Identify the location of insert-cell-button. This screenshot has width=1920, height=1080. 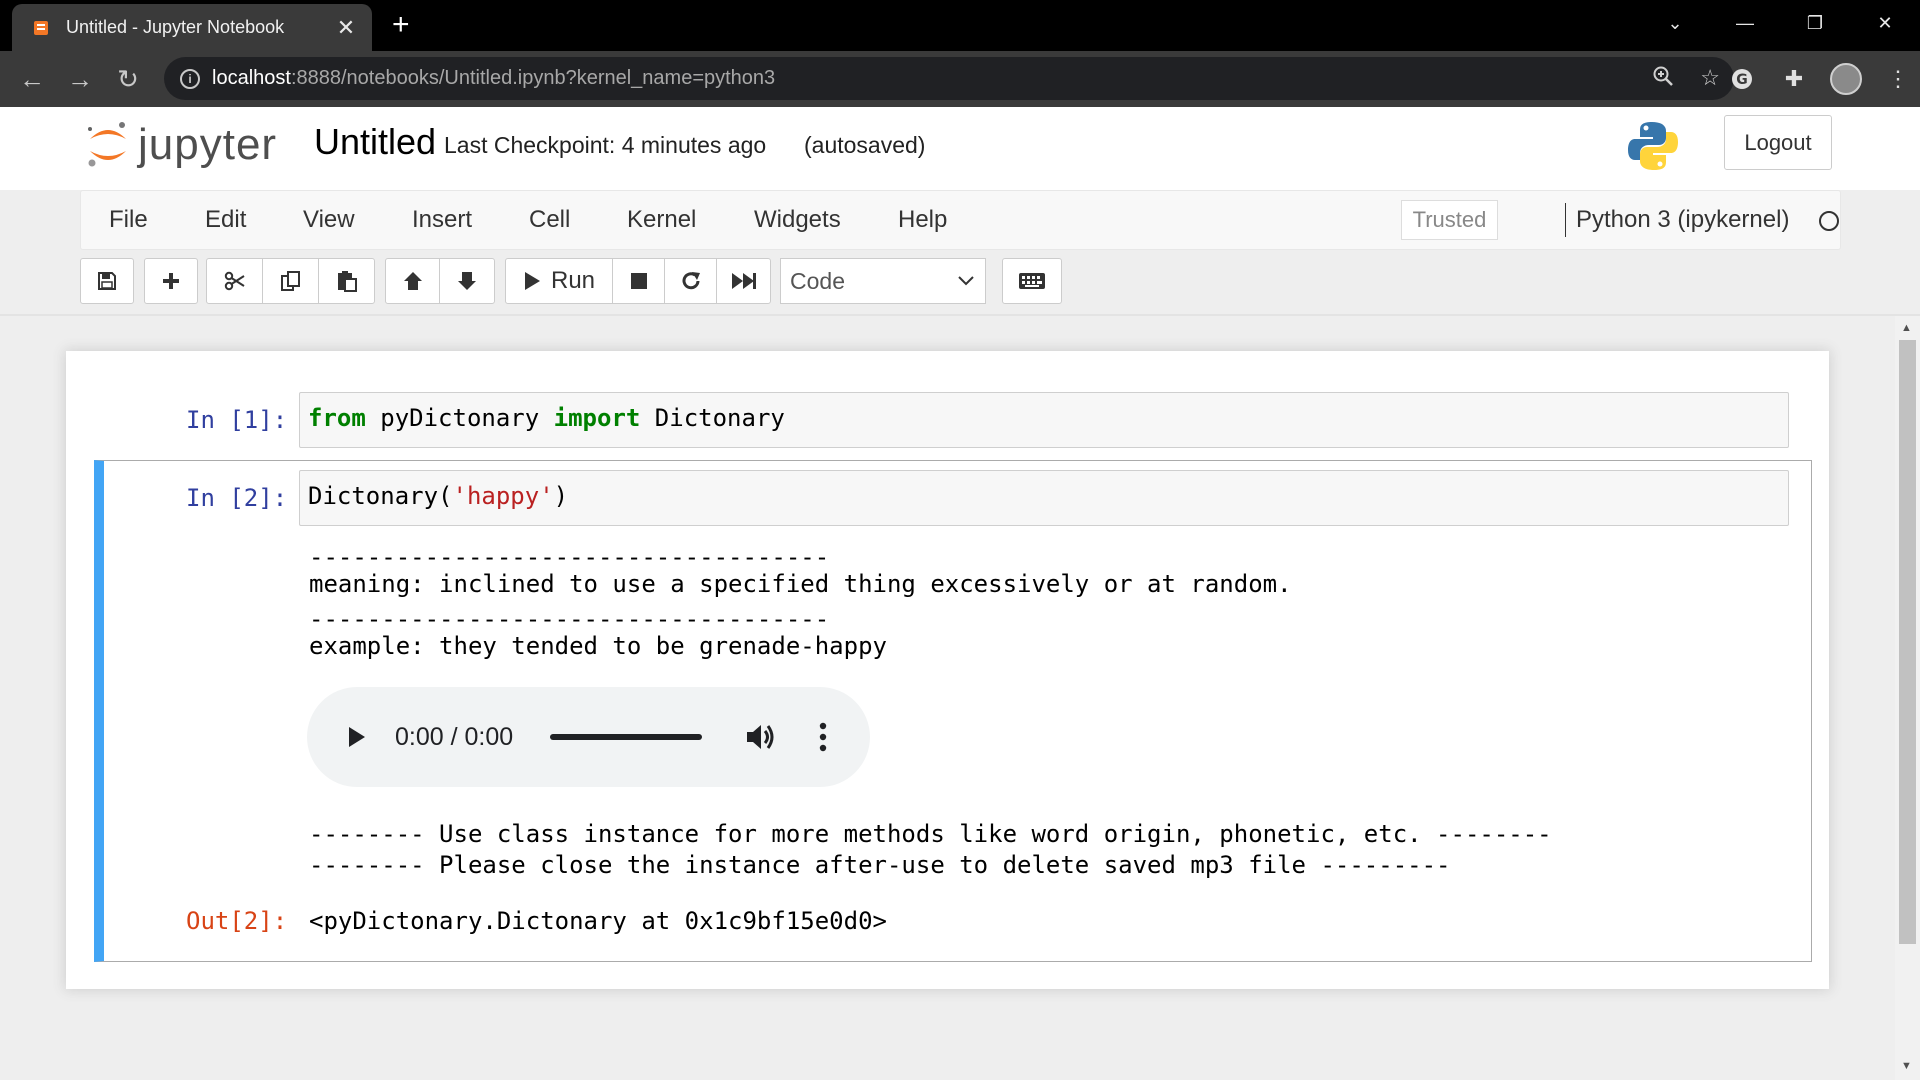
(171, 281).